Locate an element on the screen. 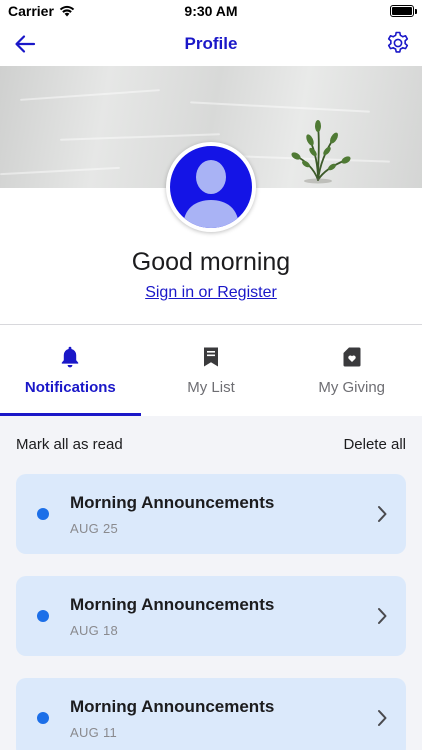 The height and width of the screenshot is (750, 422). notification-date: AUG 18 is located at coordinates (94, 630).